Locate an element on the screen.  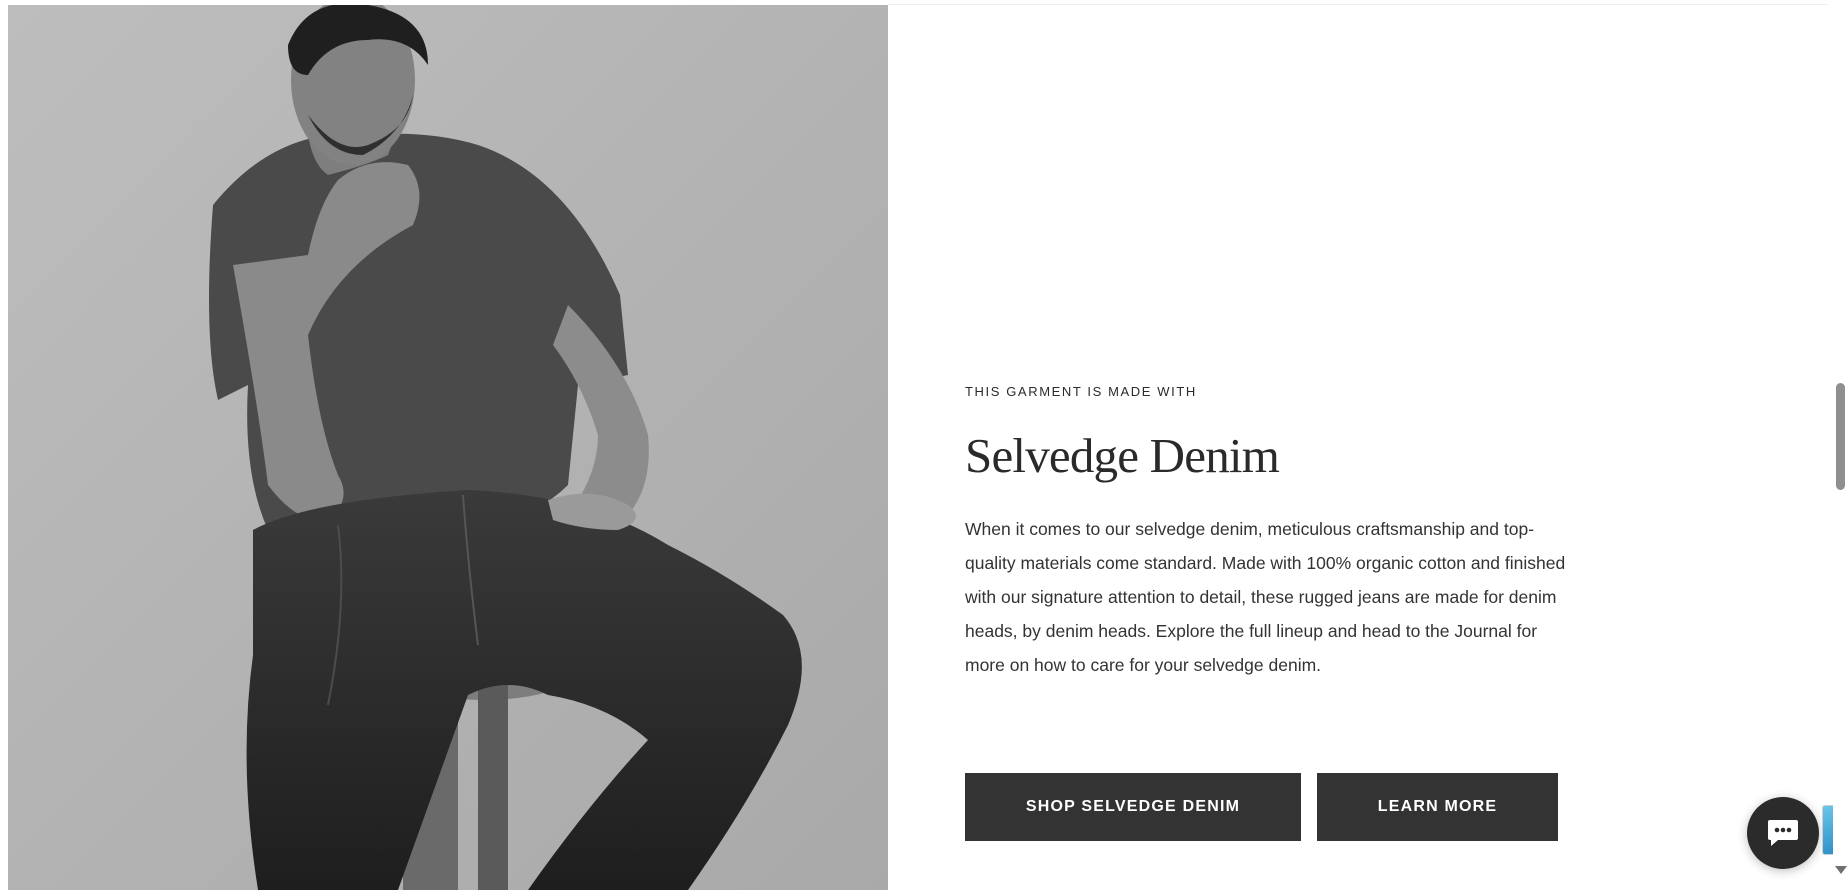
section-eyebrow: THIS GARMENT IS MADE WITH is located at coordinates (1081, 391).